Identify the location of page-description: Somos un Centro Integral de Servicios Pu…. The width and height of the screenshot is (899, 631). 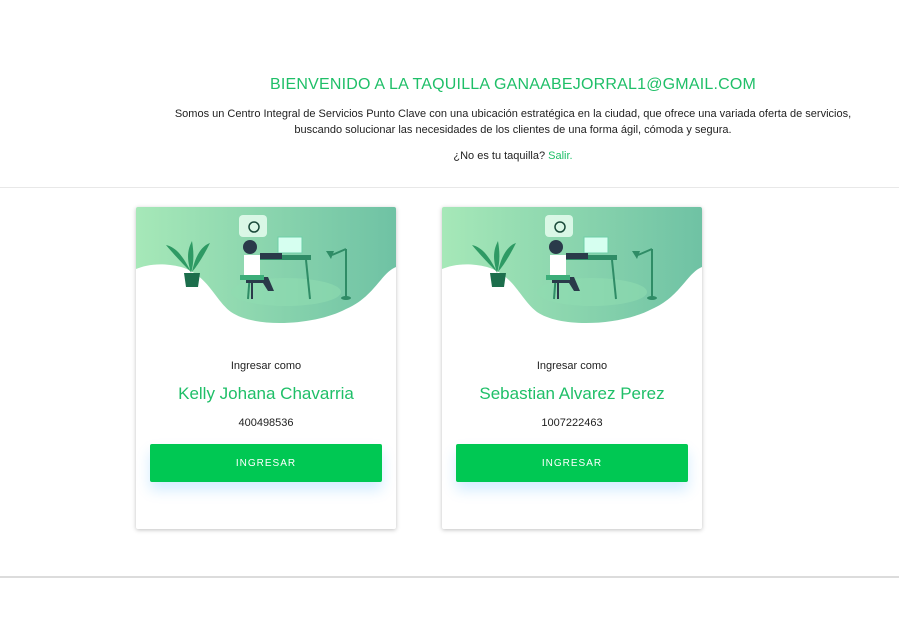
(449, 122).